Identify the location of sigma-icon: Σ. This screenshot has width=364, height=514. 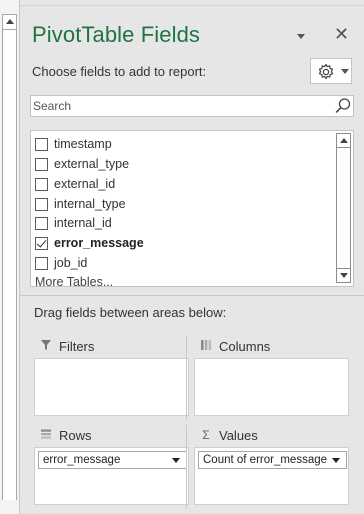
(206, 435).